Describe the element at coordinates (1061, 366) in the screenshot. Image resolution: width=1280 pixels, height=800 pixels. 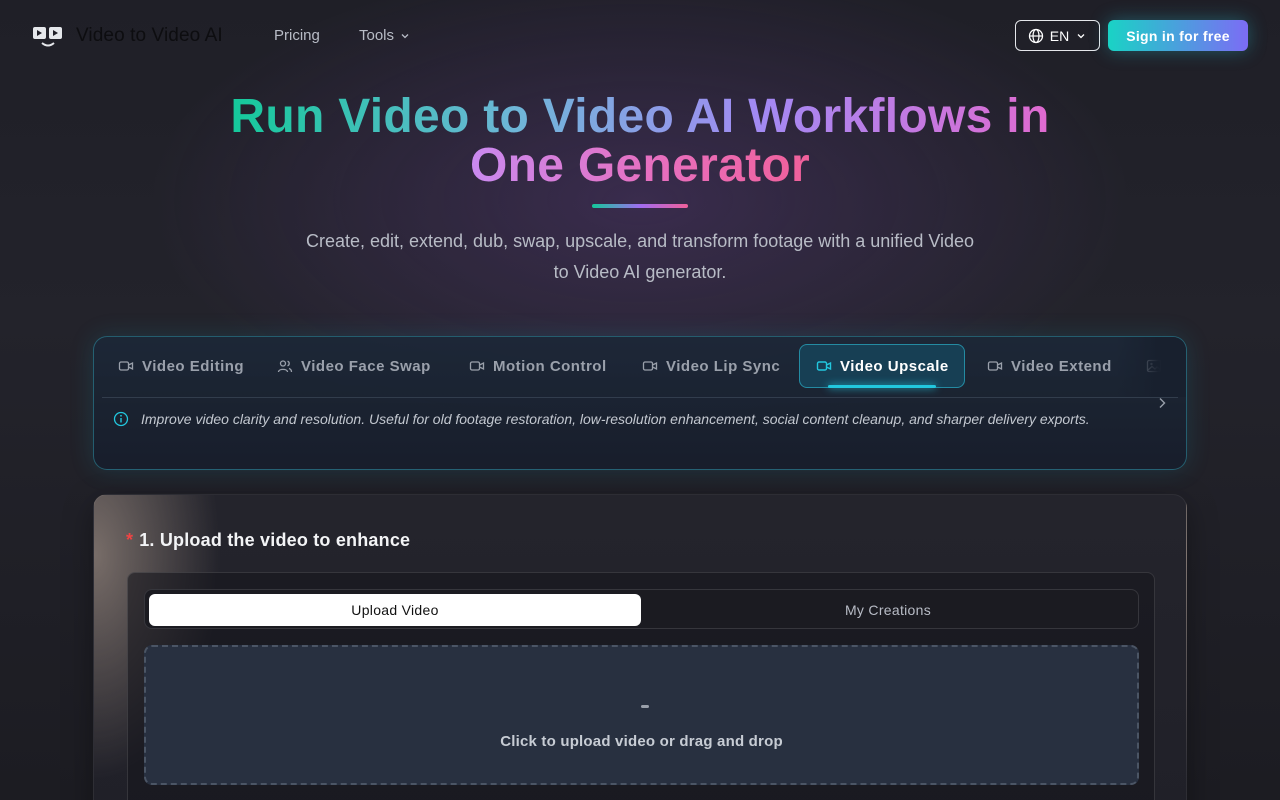
I see `tab-label: Video Extend` at that location.